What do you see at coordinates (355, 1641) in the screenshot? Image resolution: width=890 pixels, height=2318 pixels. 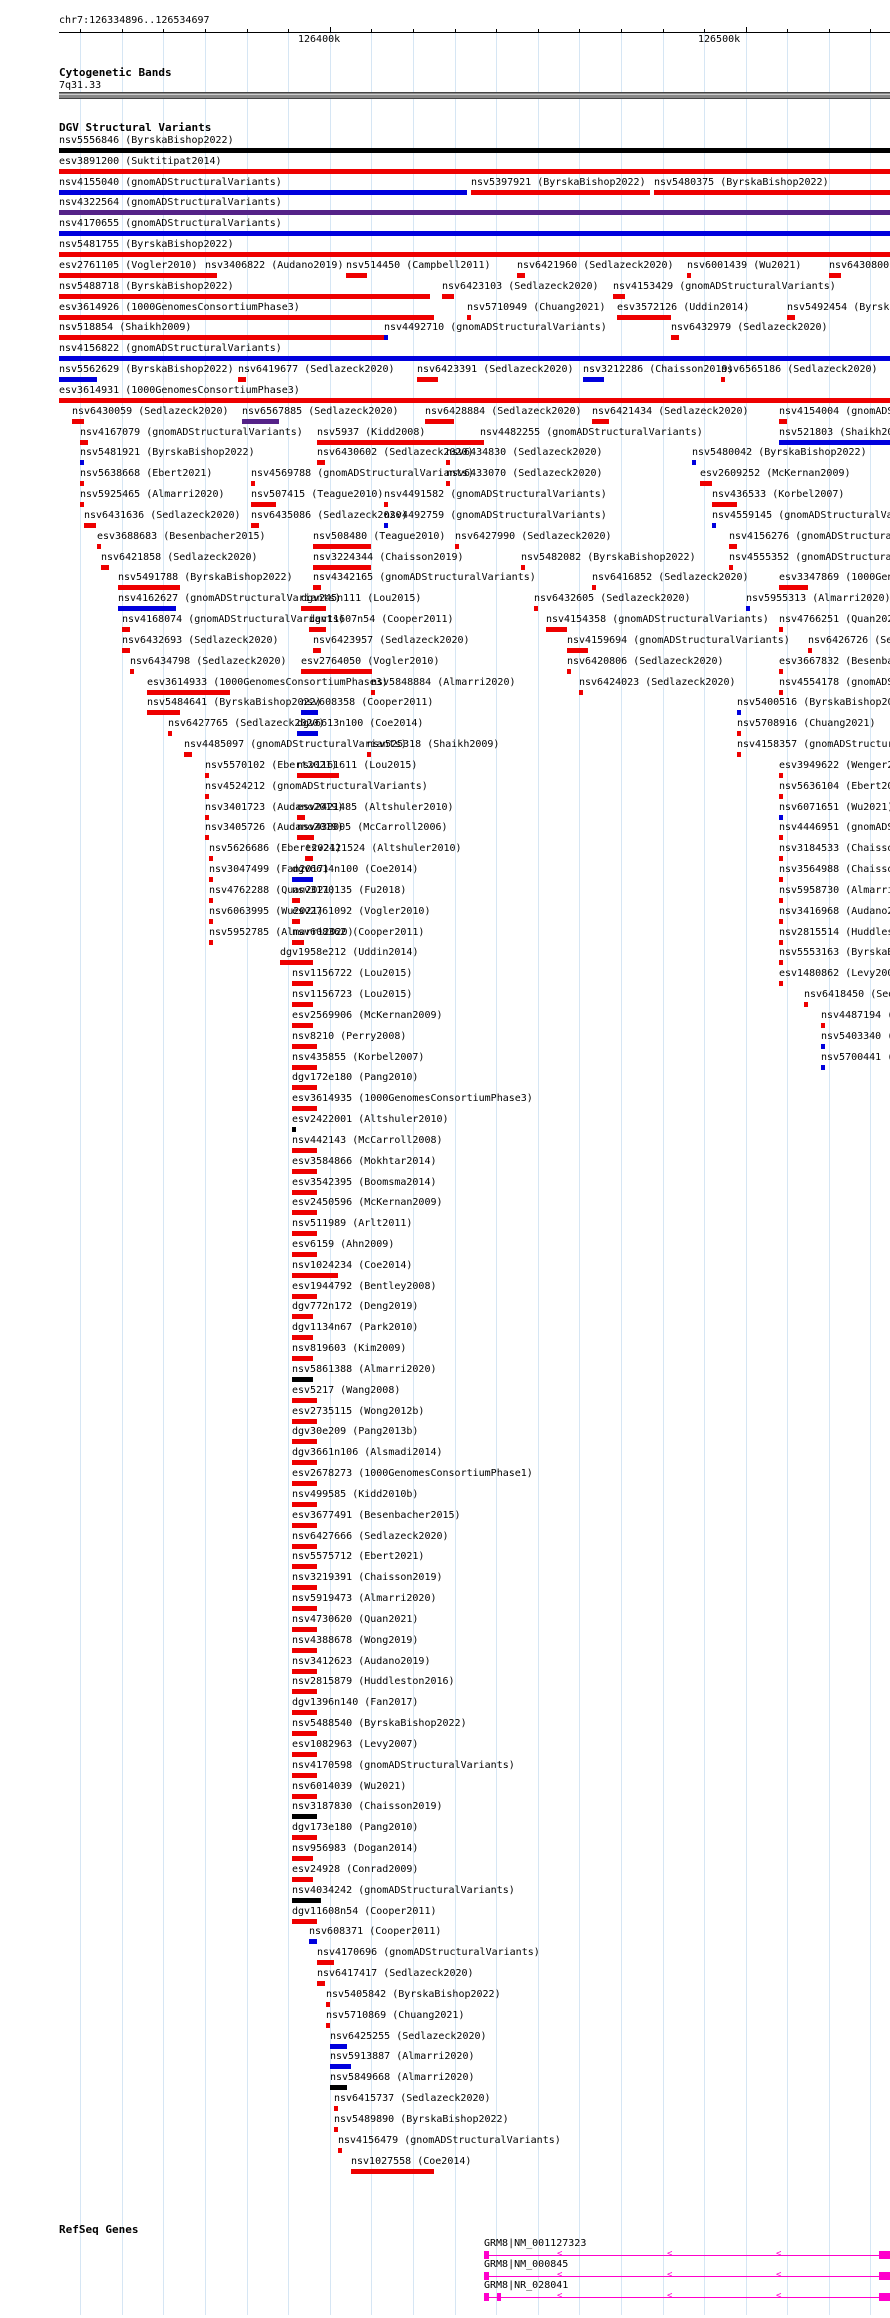 I see `dgv-feature-label: nsv4388678 (Wong2019)` at bounding box center [355, 1641].